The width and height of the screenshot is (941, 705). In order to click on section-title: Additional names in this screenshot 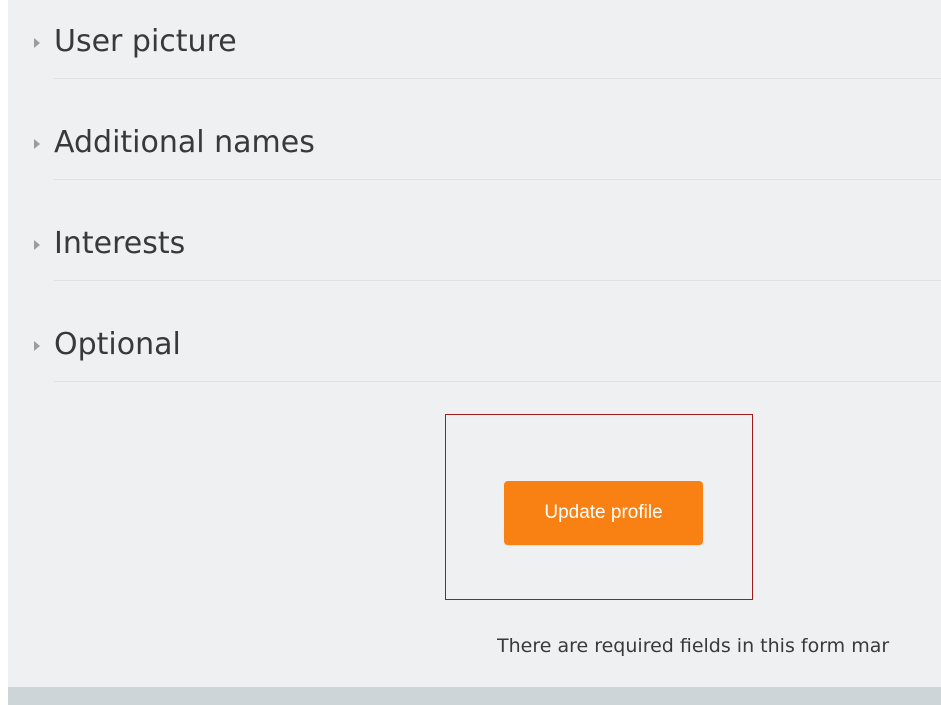, I will do `click(184, 143)`.